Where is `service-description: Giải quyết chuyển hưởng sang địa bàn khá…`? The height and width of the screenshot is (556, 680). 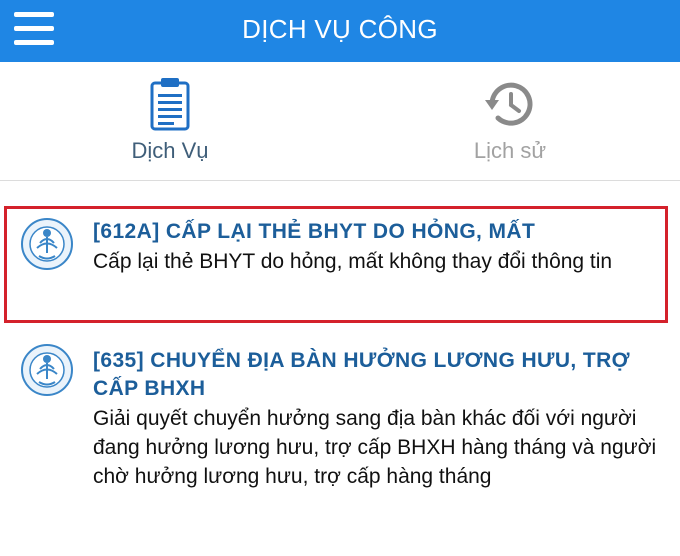 service-description: Giải quyết chuyển hưởng sang địa bàn khá… is located at coordinates (375, 447).